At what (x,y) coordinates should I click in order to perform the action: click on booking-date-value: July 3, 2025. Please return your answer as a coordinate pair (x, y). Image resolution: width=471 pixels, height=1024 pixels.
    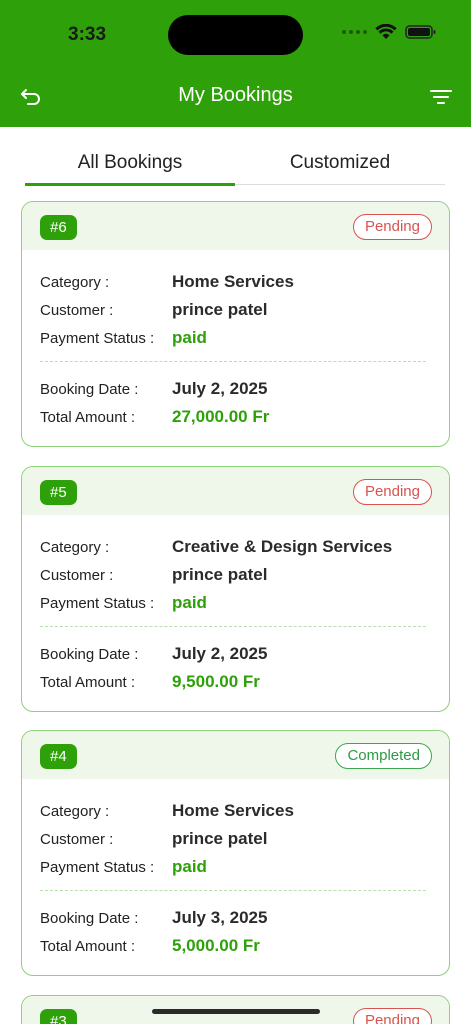
    Looking at the image, I should click on (220, 917).